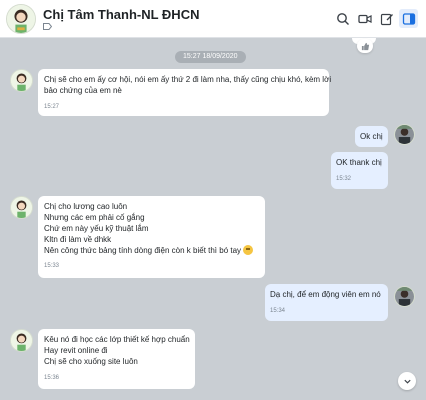 This screenshot has width=426, height=400. I want to click on contact-name: Chị Tâm Thanh-NL ĐHCN, so click(121, 14).